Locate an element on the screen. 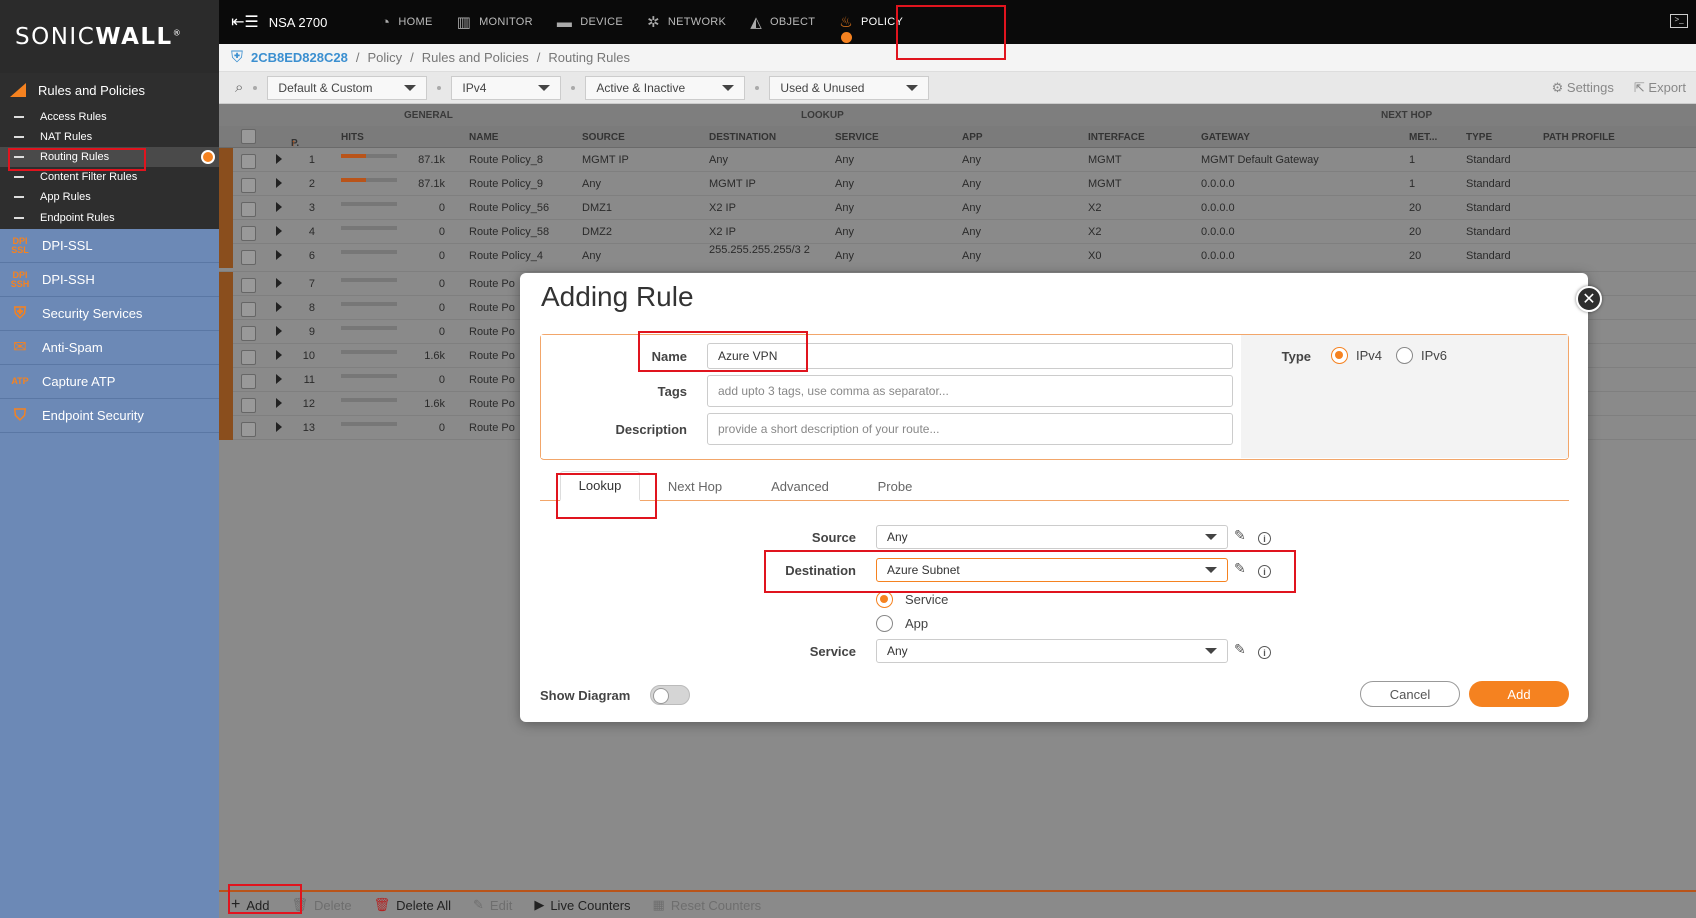  terminal-icon: >_ is located at coordinates (1679, 21).